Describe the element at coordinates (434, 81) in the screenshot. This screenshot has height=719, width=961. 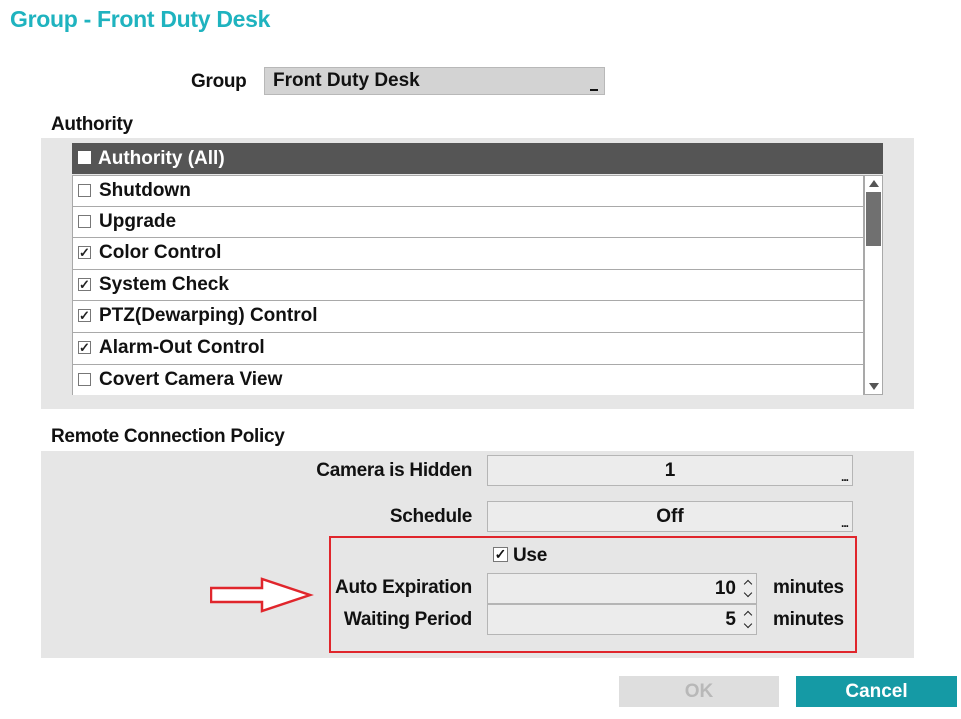
I see `group-name-field: Front Duty Desk` at that location.